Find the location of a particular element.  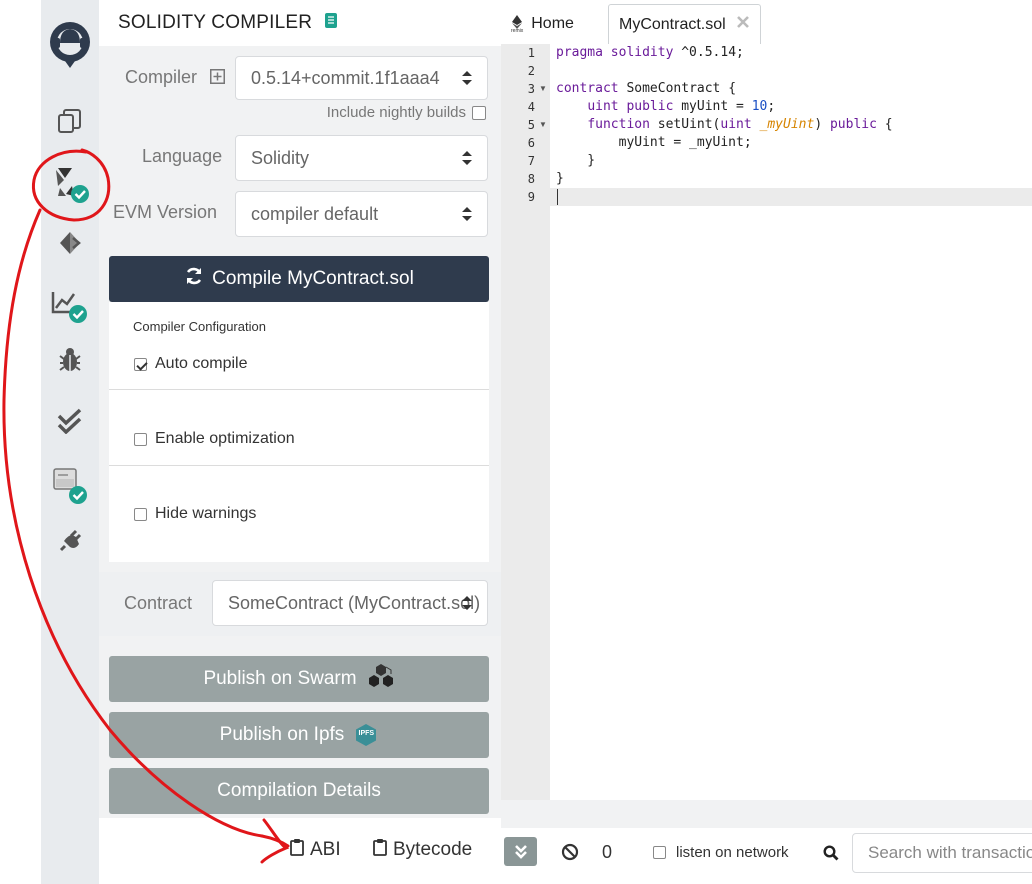

refresh-icon is located at coordinates (194, 279).